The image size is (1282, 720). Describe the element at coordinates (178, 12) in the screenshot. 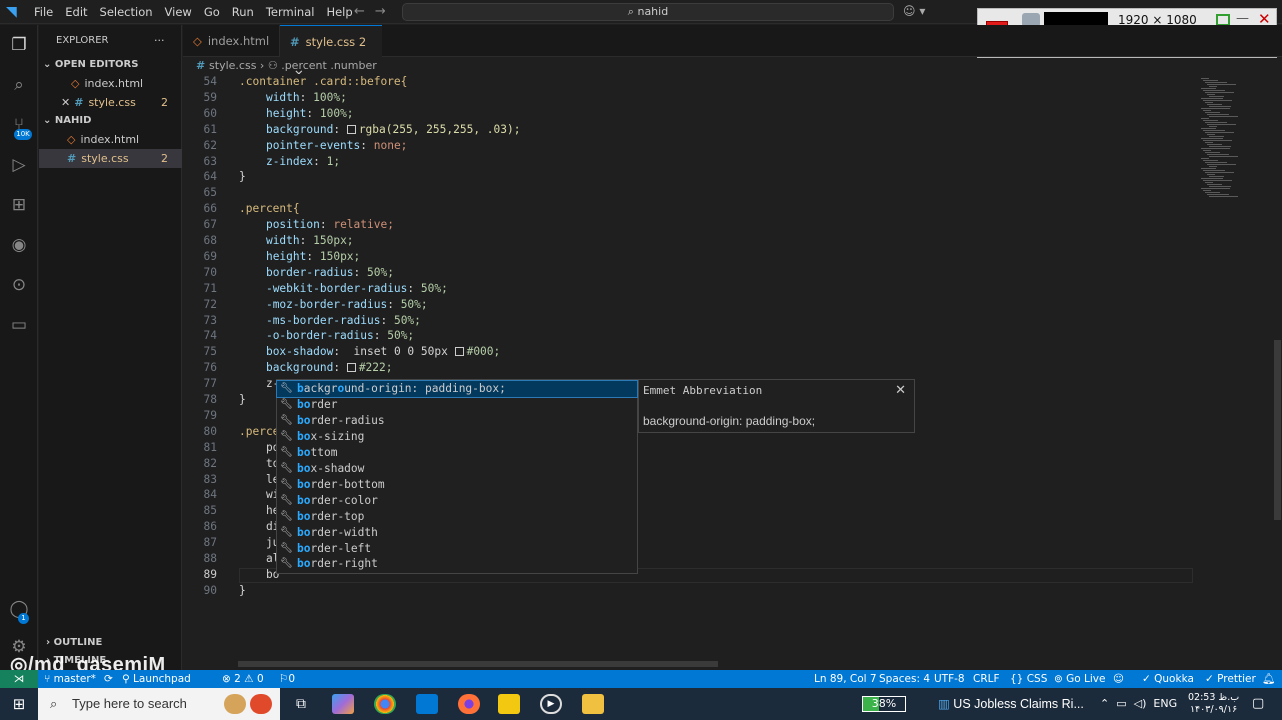

I see `menu-view: View` at that location.